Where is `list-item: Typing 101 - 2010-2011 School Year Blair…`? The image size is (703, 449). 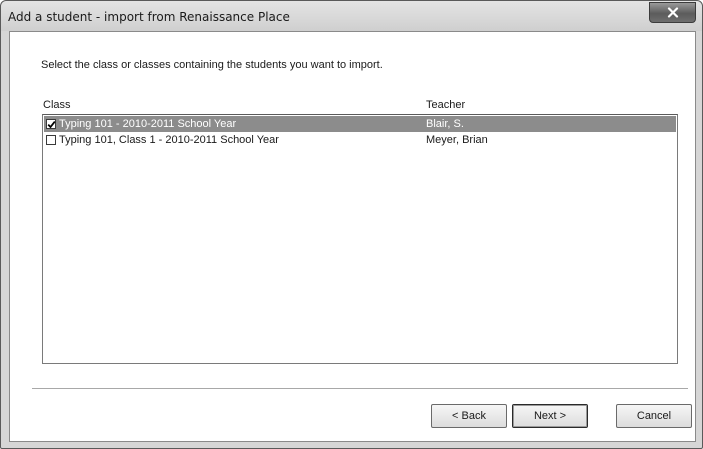 list-item: Typing 101 - 2010-2011 School Year Blair… is located at coordinates (360, 124).